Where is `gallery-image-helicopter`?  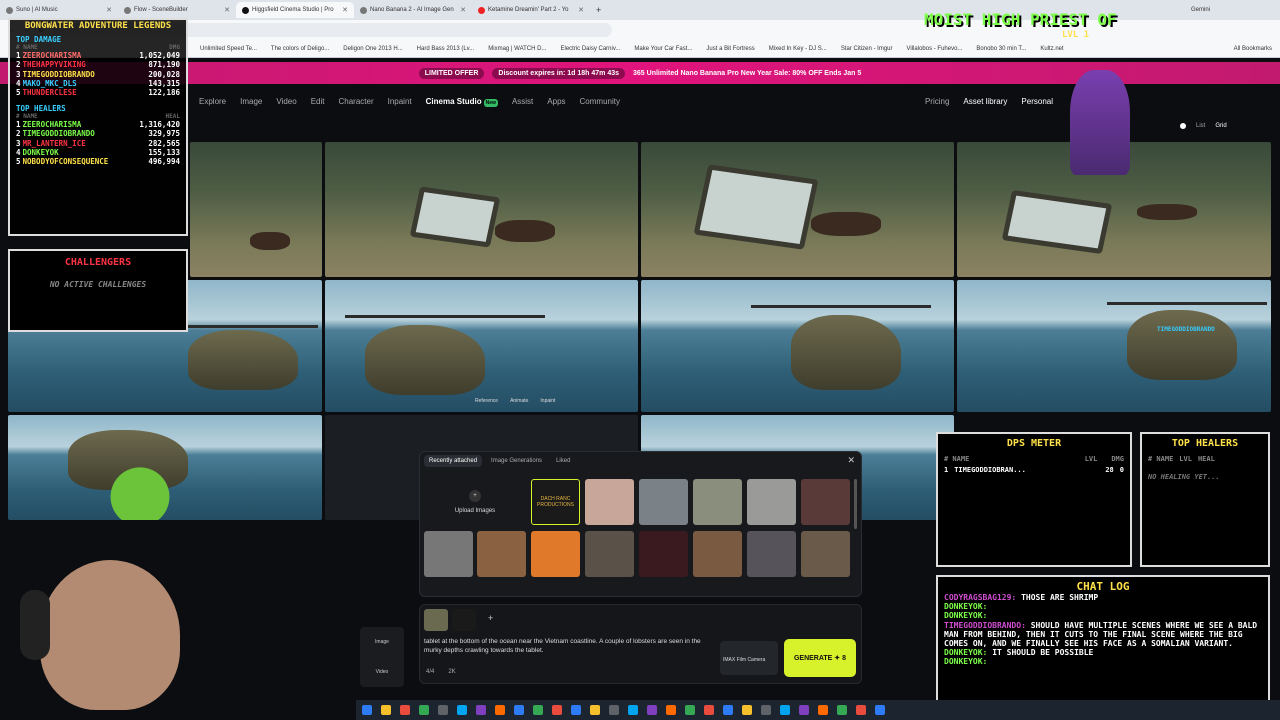
gallery-image-helicopter is located at coordinates (797, 346).